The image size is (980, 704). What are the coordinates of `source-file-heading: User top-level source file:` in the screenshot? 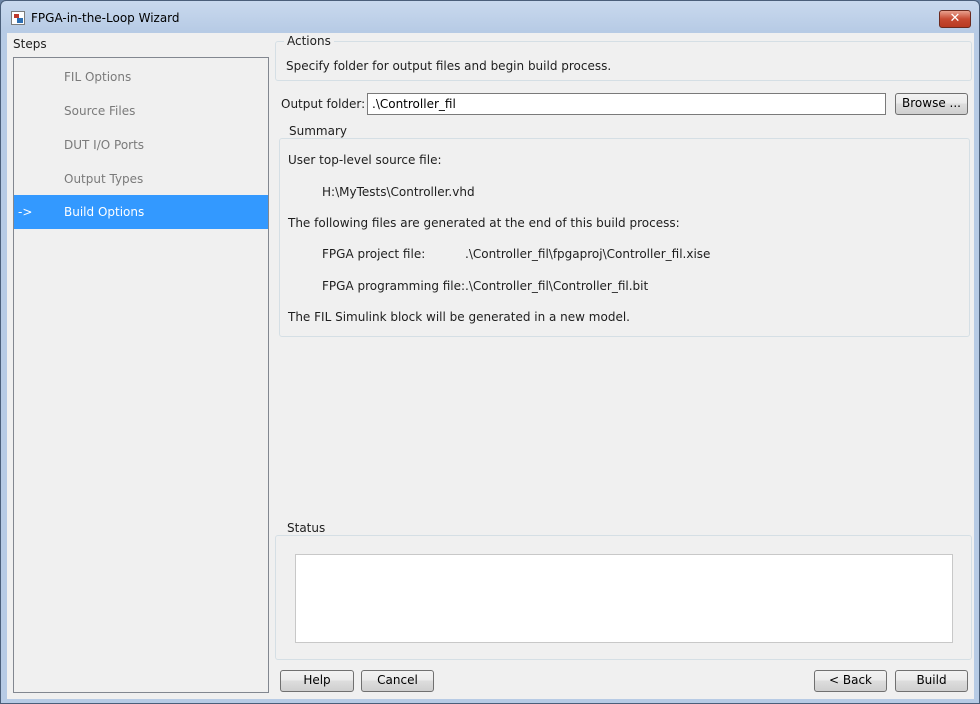 It's located at (365, 160).